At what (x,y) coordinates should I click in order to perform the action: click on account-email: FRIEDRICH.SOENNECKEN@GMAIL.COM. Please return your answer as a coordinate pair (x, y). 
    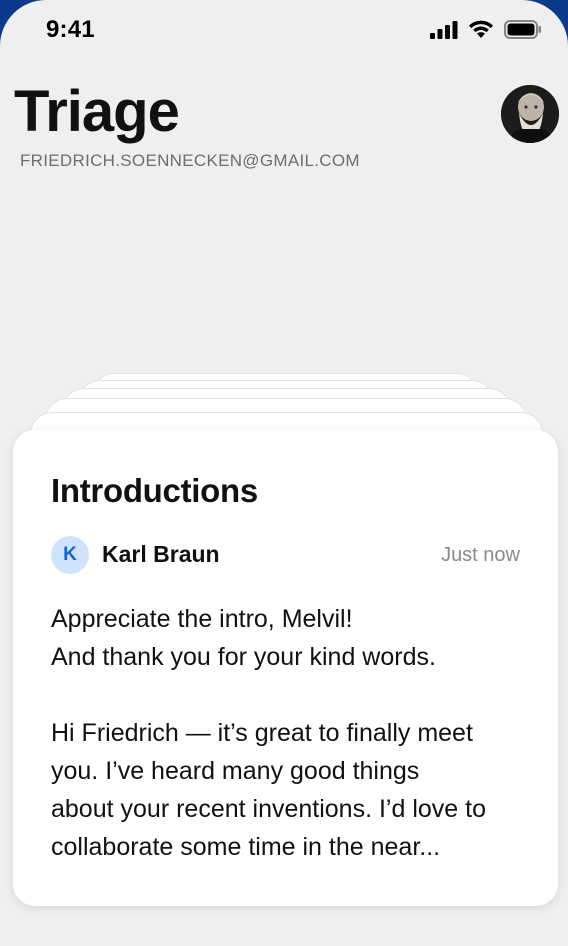
    Looking at the image, I should click on (190, 160).